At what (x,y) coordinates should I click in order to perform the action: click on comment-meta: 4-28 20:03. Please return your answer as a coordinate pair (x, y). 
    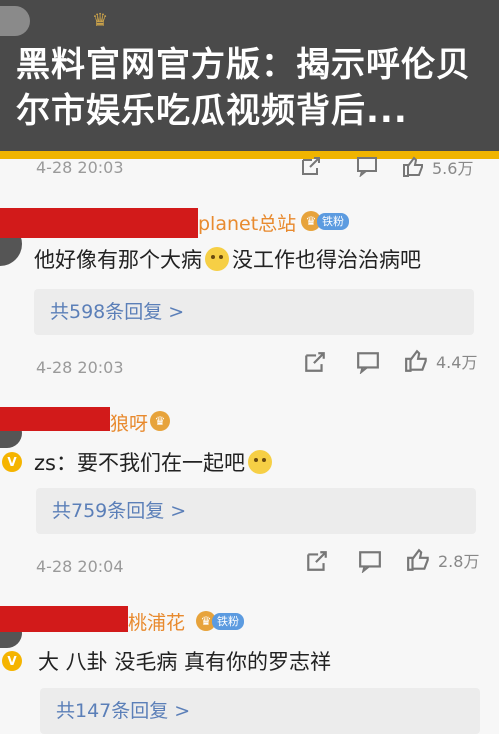
    Looking at the image, I should click on (136, 368).